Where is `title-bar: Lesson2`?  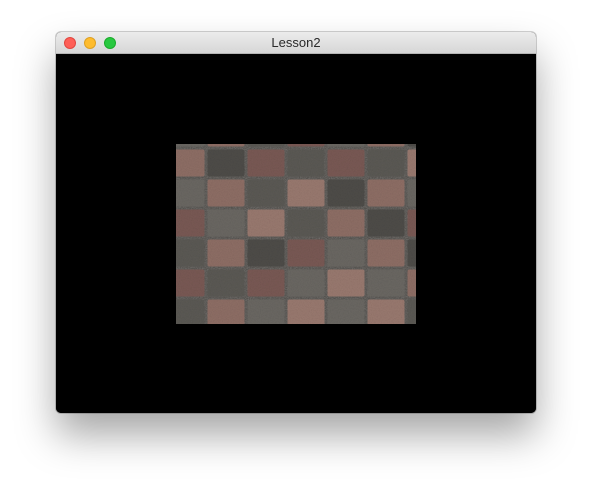
title-bar: Lesson2 is located at coordinates (296, 43).